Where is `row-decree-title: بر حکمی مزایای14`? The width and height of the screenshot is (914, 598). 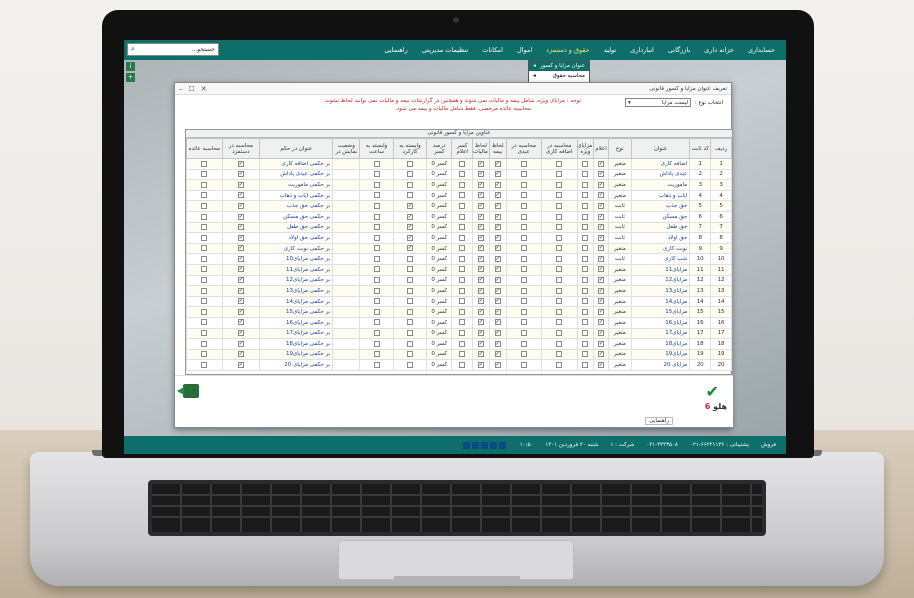
row-decree-title: بر حکمی مزایای14 is located at coordinates (296, 301).